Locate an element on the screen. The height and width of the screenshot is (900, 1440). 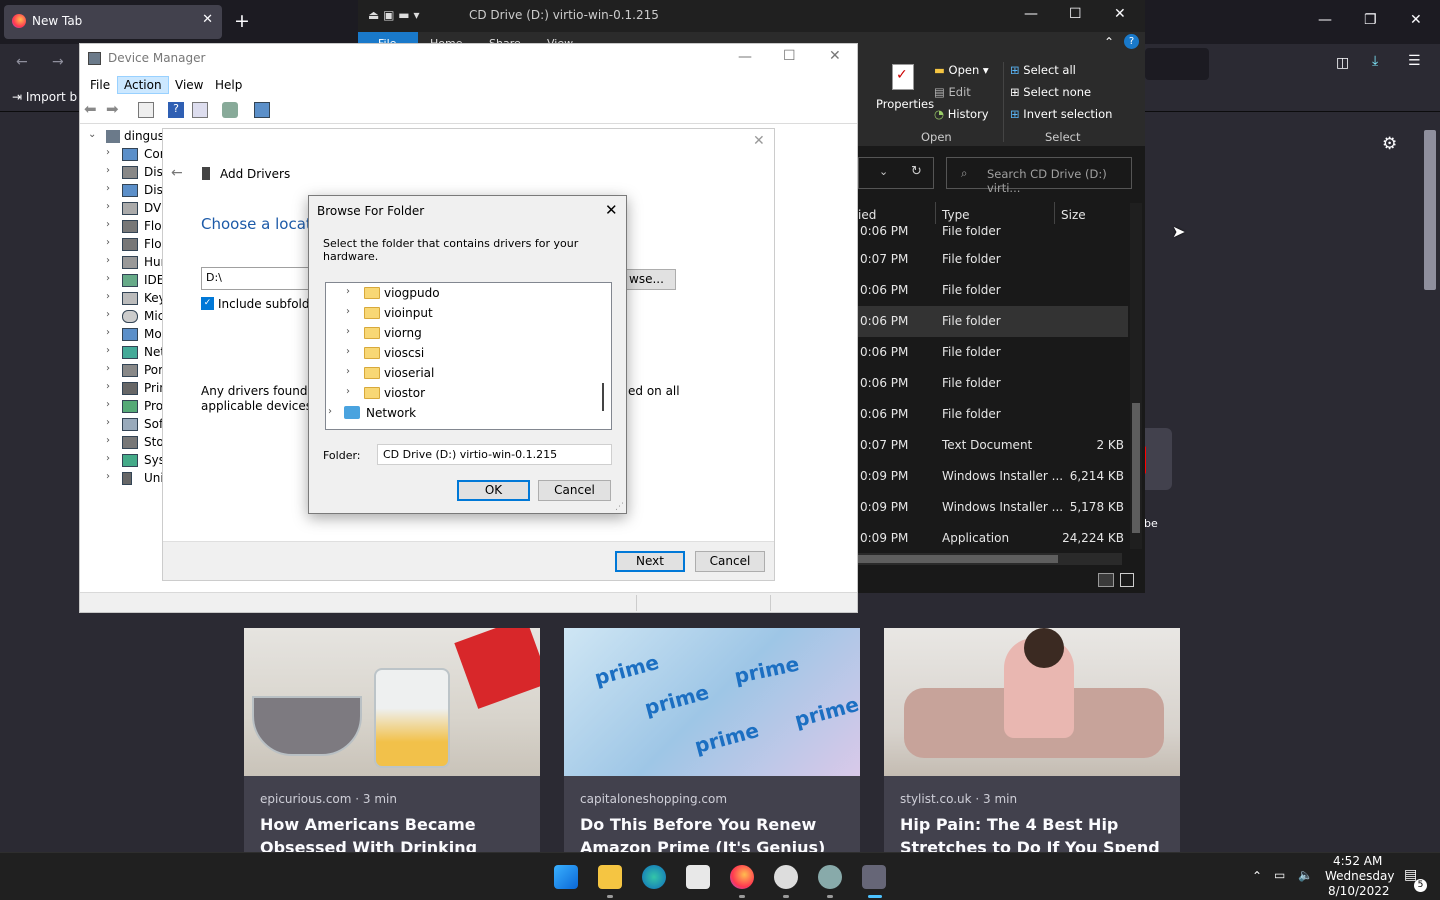
select-all-button: ⊞ Select all is located at coordinates (1043, 70).